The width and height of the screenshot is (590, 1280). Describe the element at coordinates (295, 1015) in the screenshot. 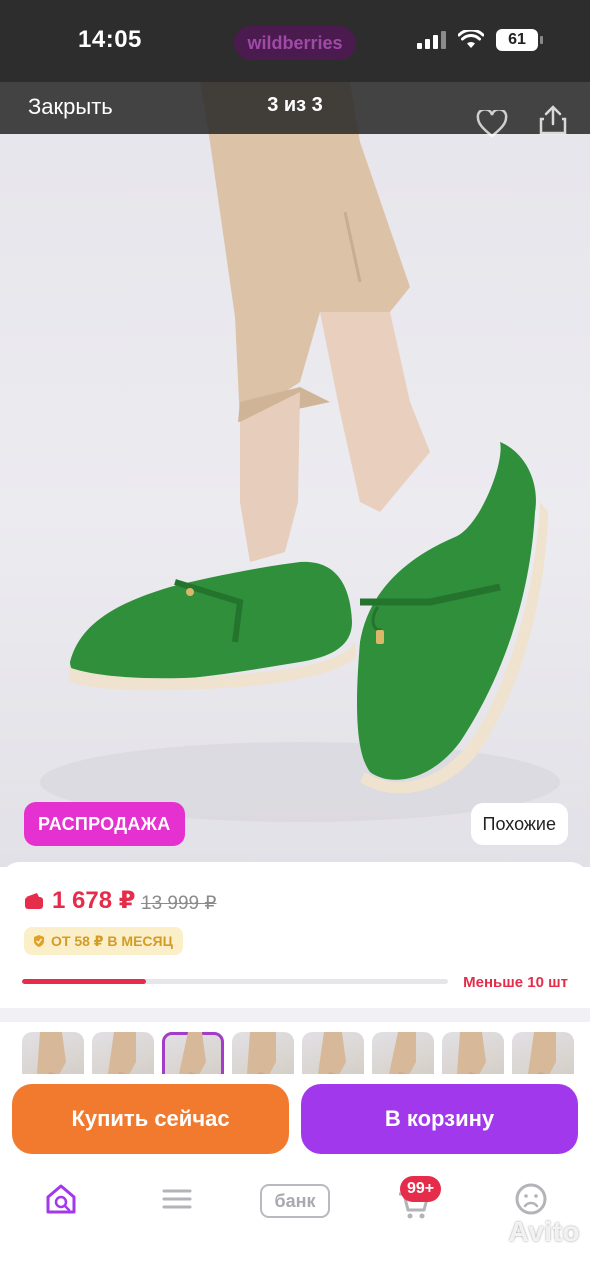

I see `section-separator` at that location.